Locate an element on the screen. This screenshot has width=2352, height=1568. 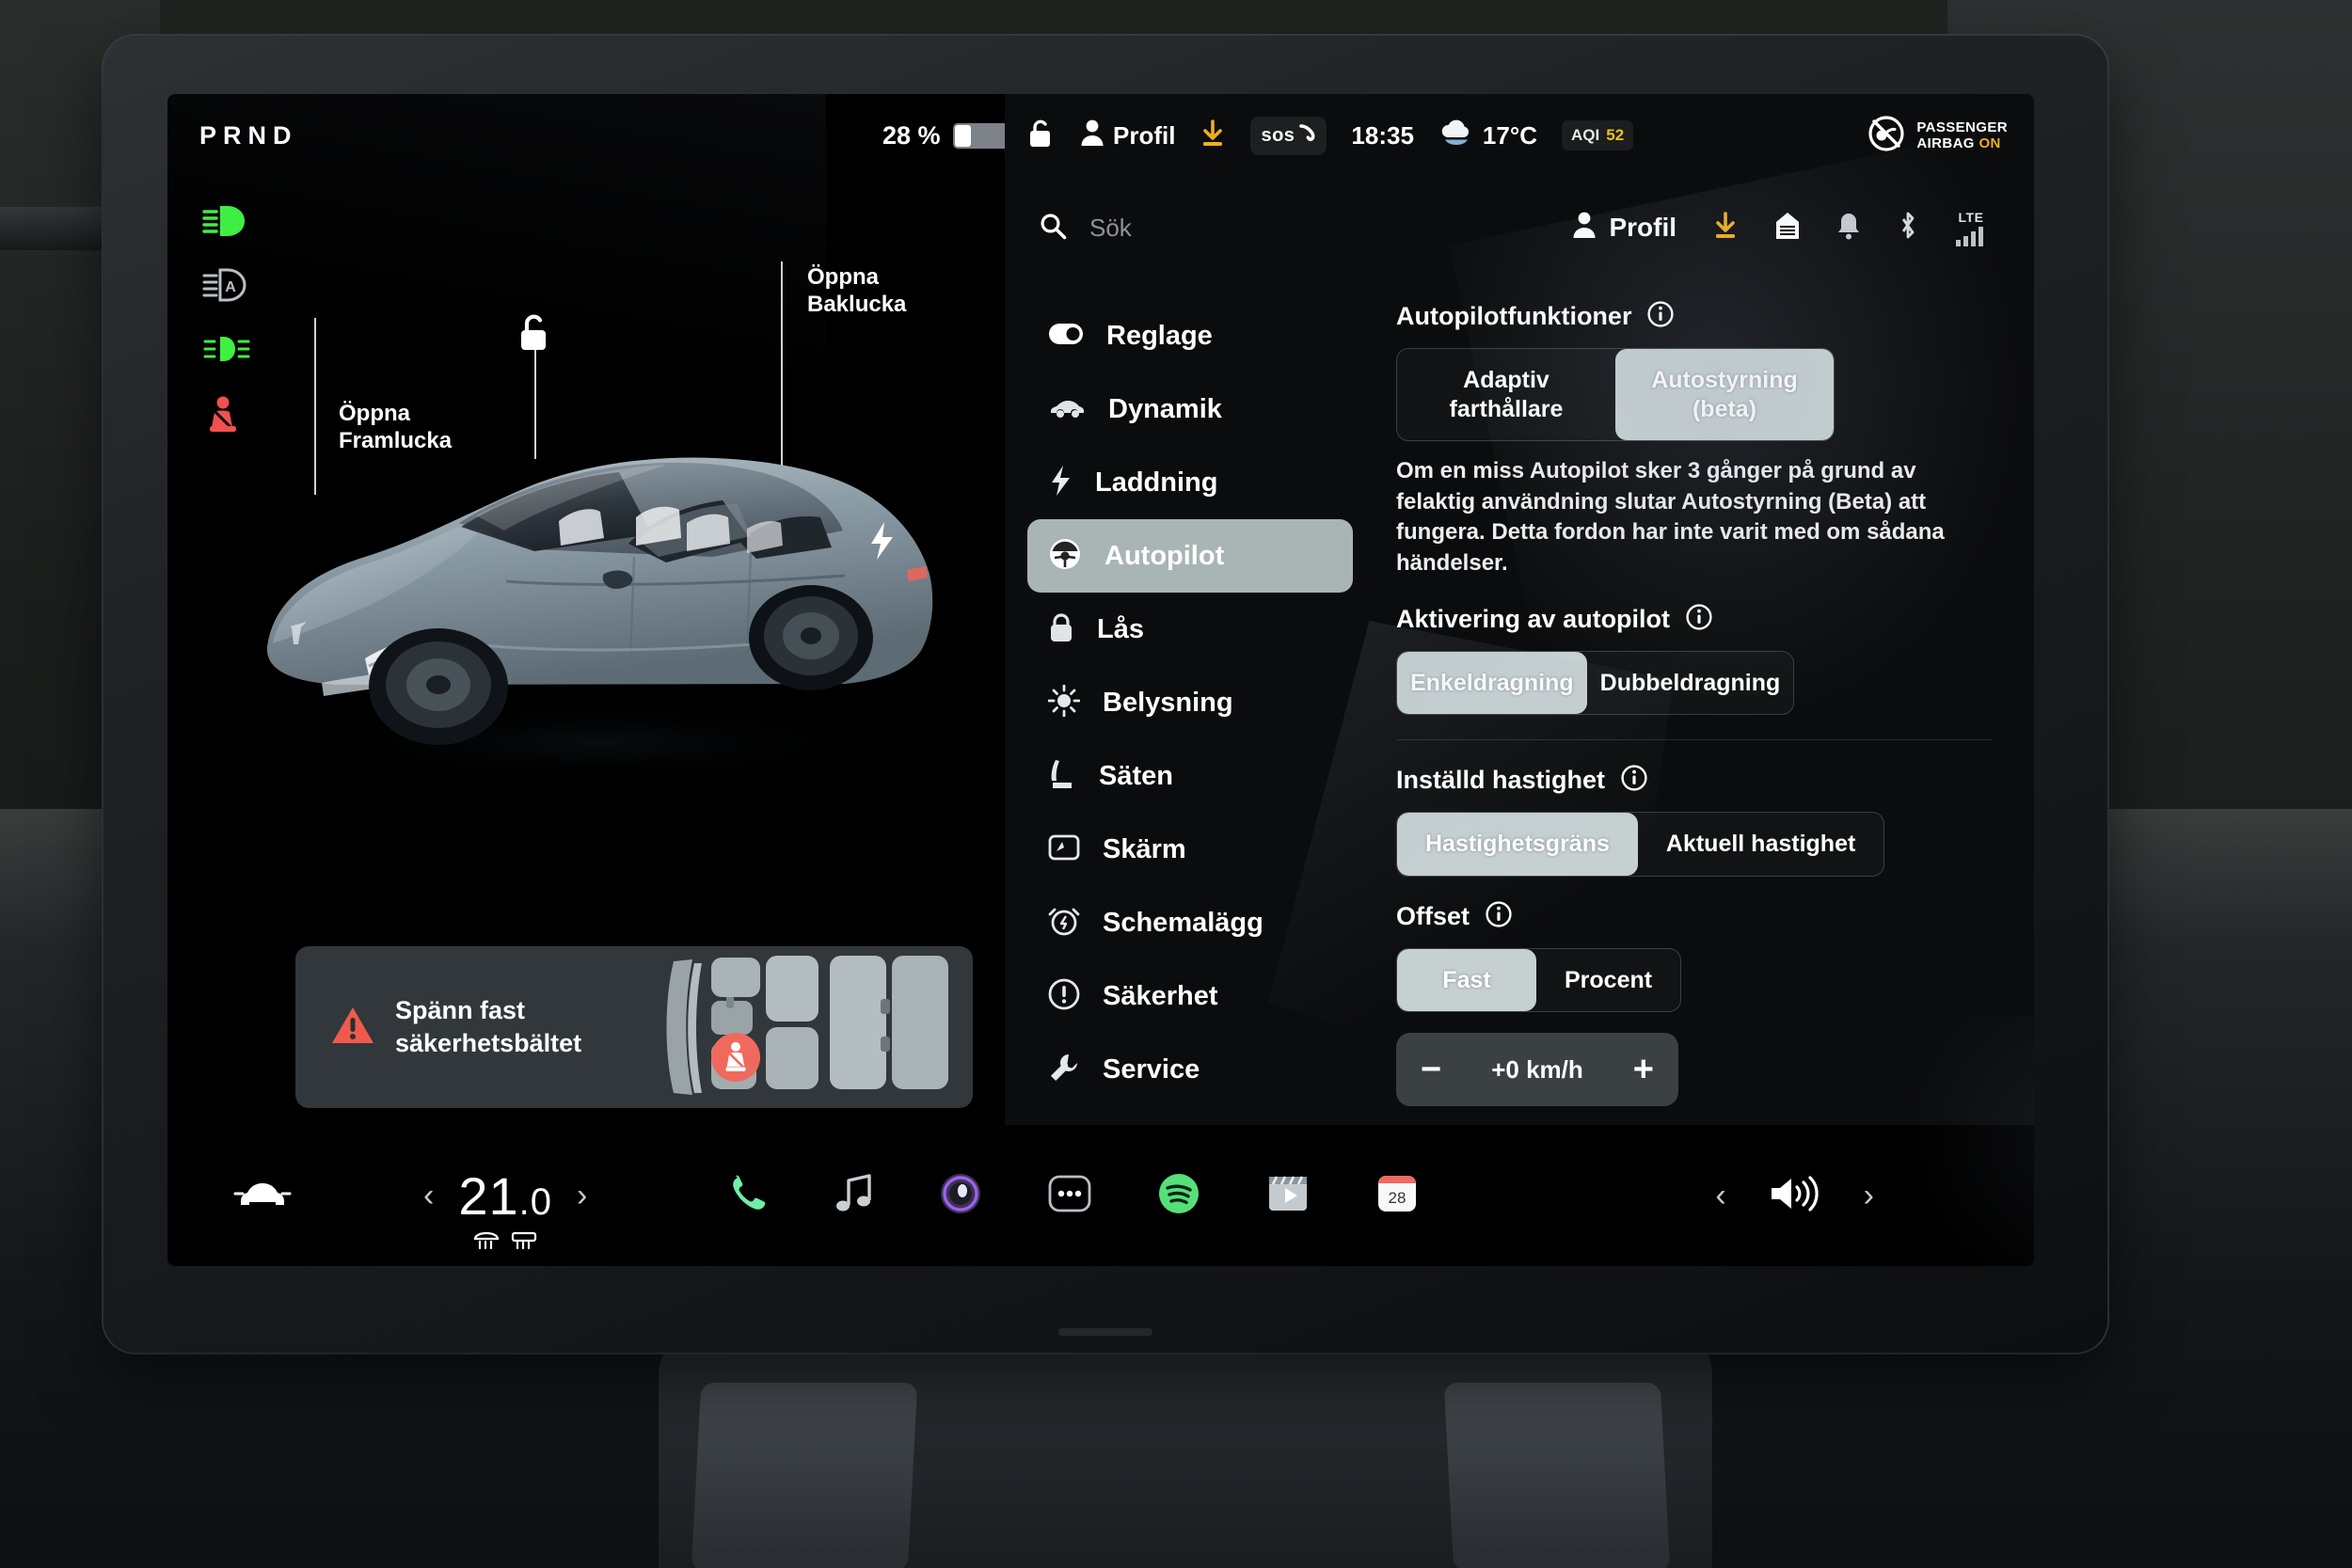
sidebar-item-las: Lås is located at coordinates (1190, 629).